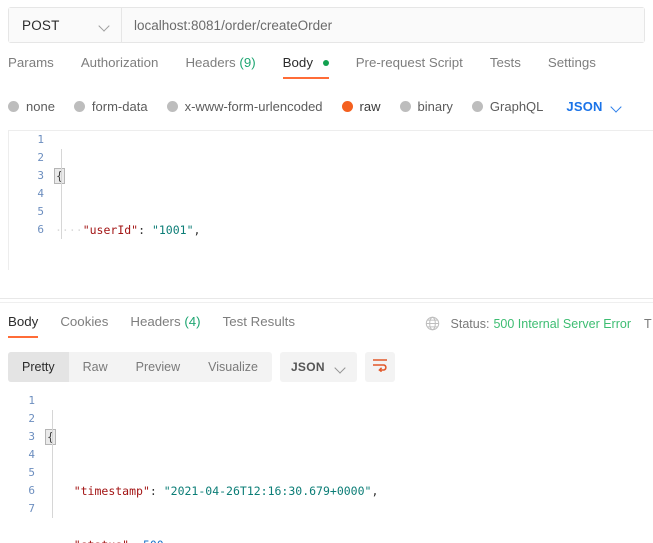 The height and width of the screenshot is (543, 653). Describe the element at coordinates (648, 323) in the screenshot. I see `response-time-label: T` at that location.